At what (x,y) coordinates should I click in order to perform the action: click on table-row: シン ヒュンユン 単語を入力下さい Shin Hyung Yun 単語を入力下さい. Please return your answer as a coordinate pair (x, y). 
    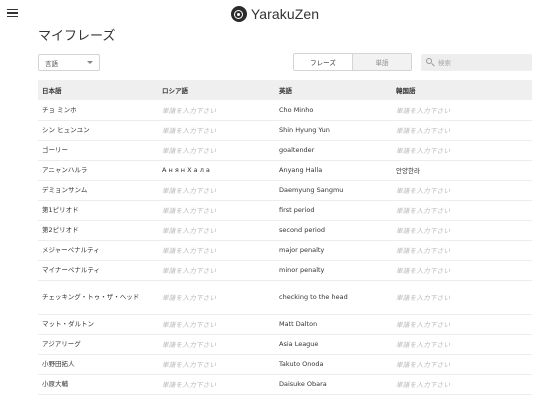
    Looking at the image, I should click on (285, 130).